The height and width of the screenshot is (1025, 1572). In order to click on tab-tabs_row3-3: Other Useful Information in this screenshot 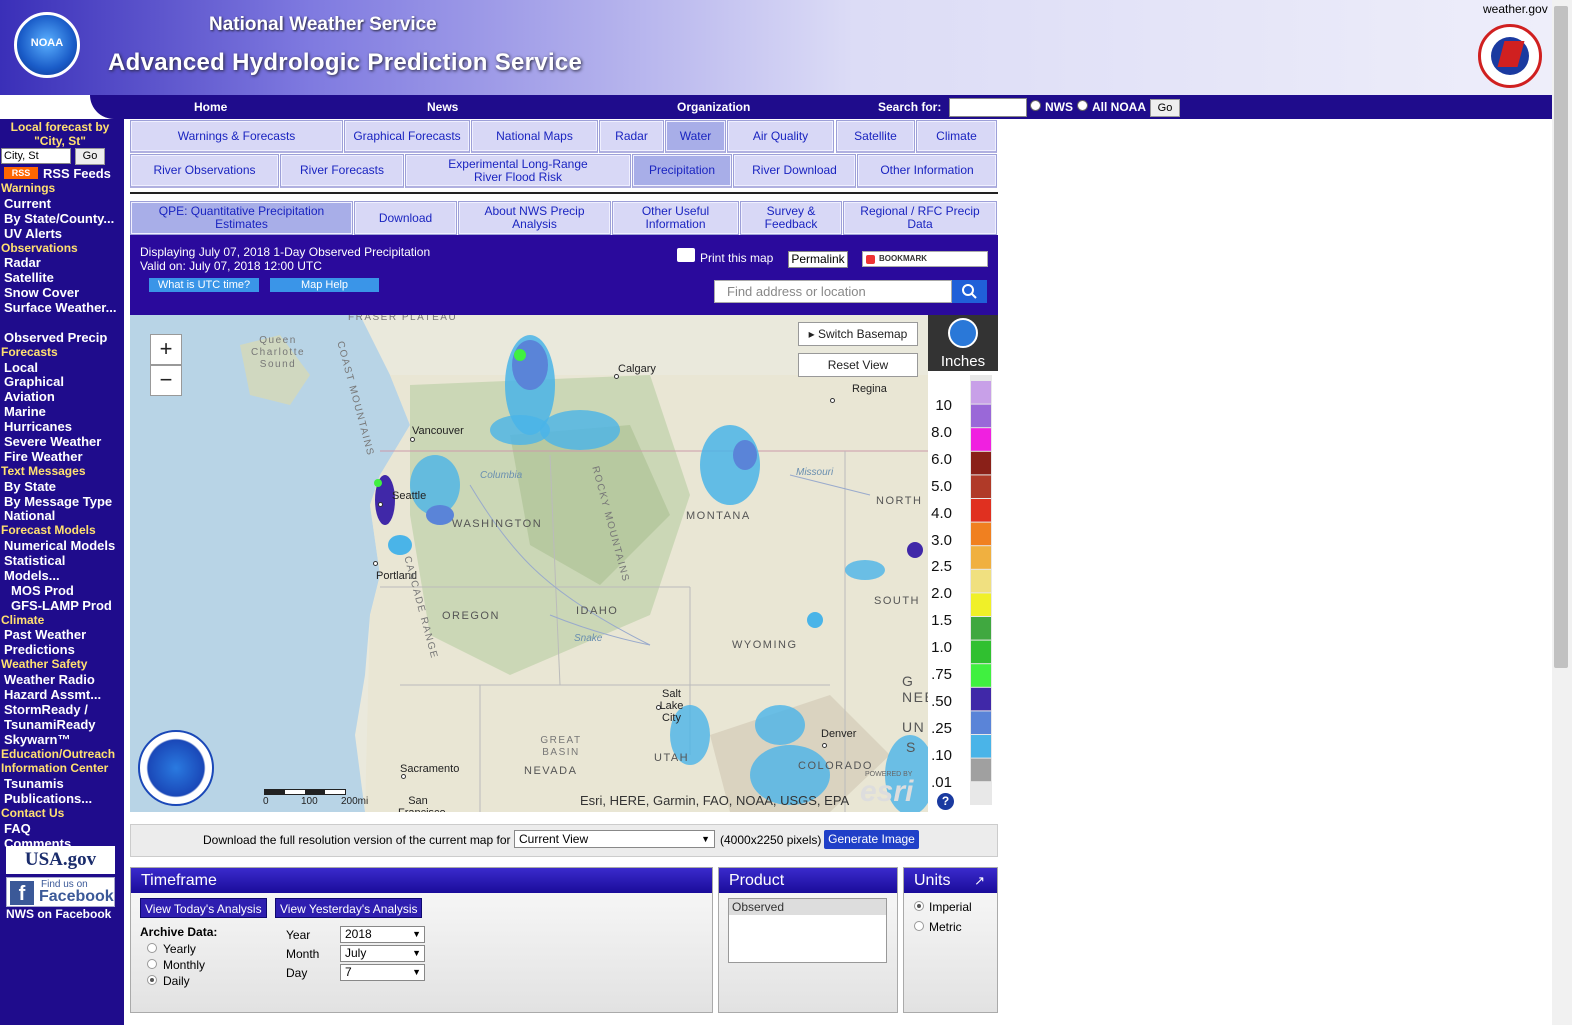, I will do `click(675, 218)`.